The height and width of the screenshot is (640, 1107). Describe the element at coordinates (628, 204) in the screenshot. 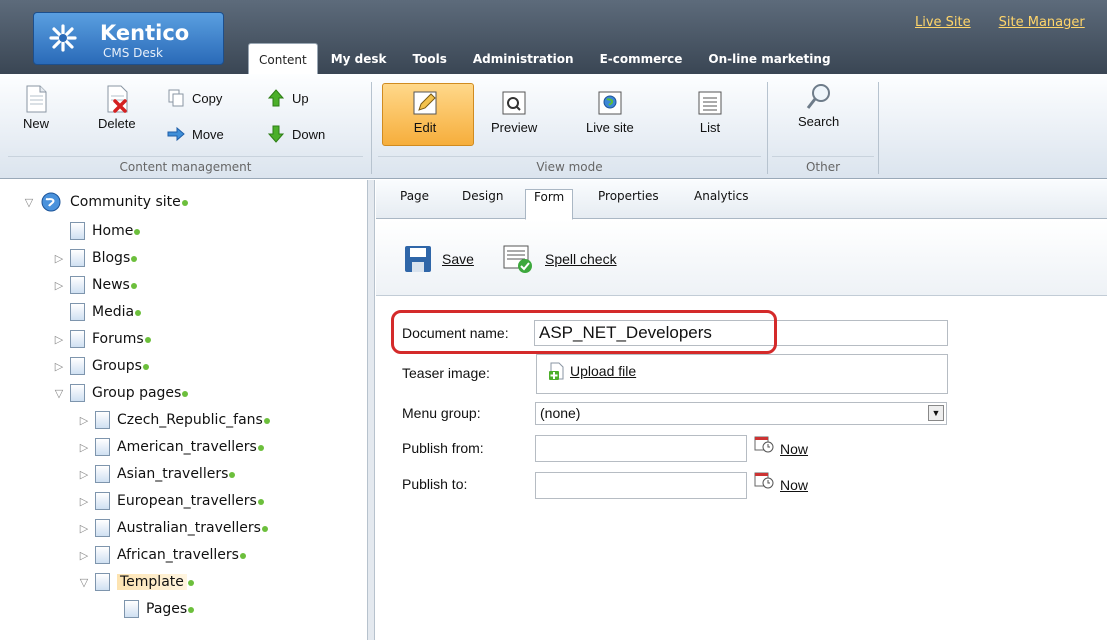

I see `tab-properties: Properties` at that location.